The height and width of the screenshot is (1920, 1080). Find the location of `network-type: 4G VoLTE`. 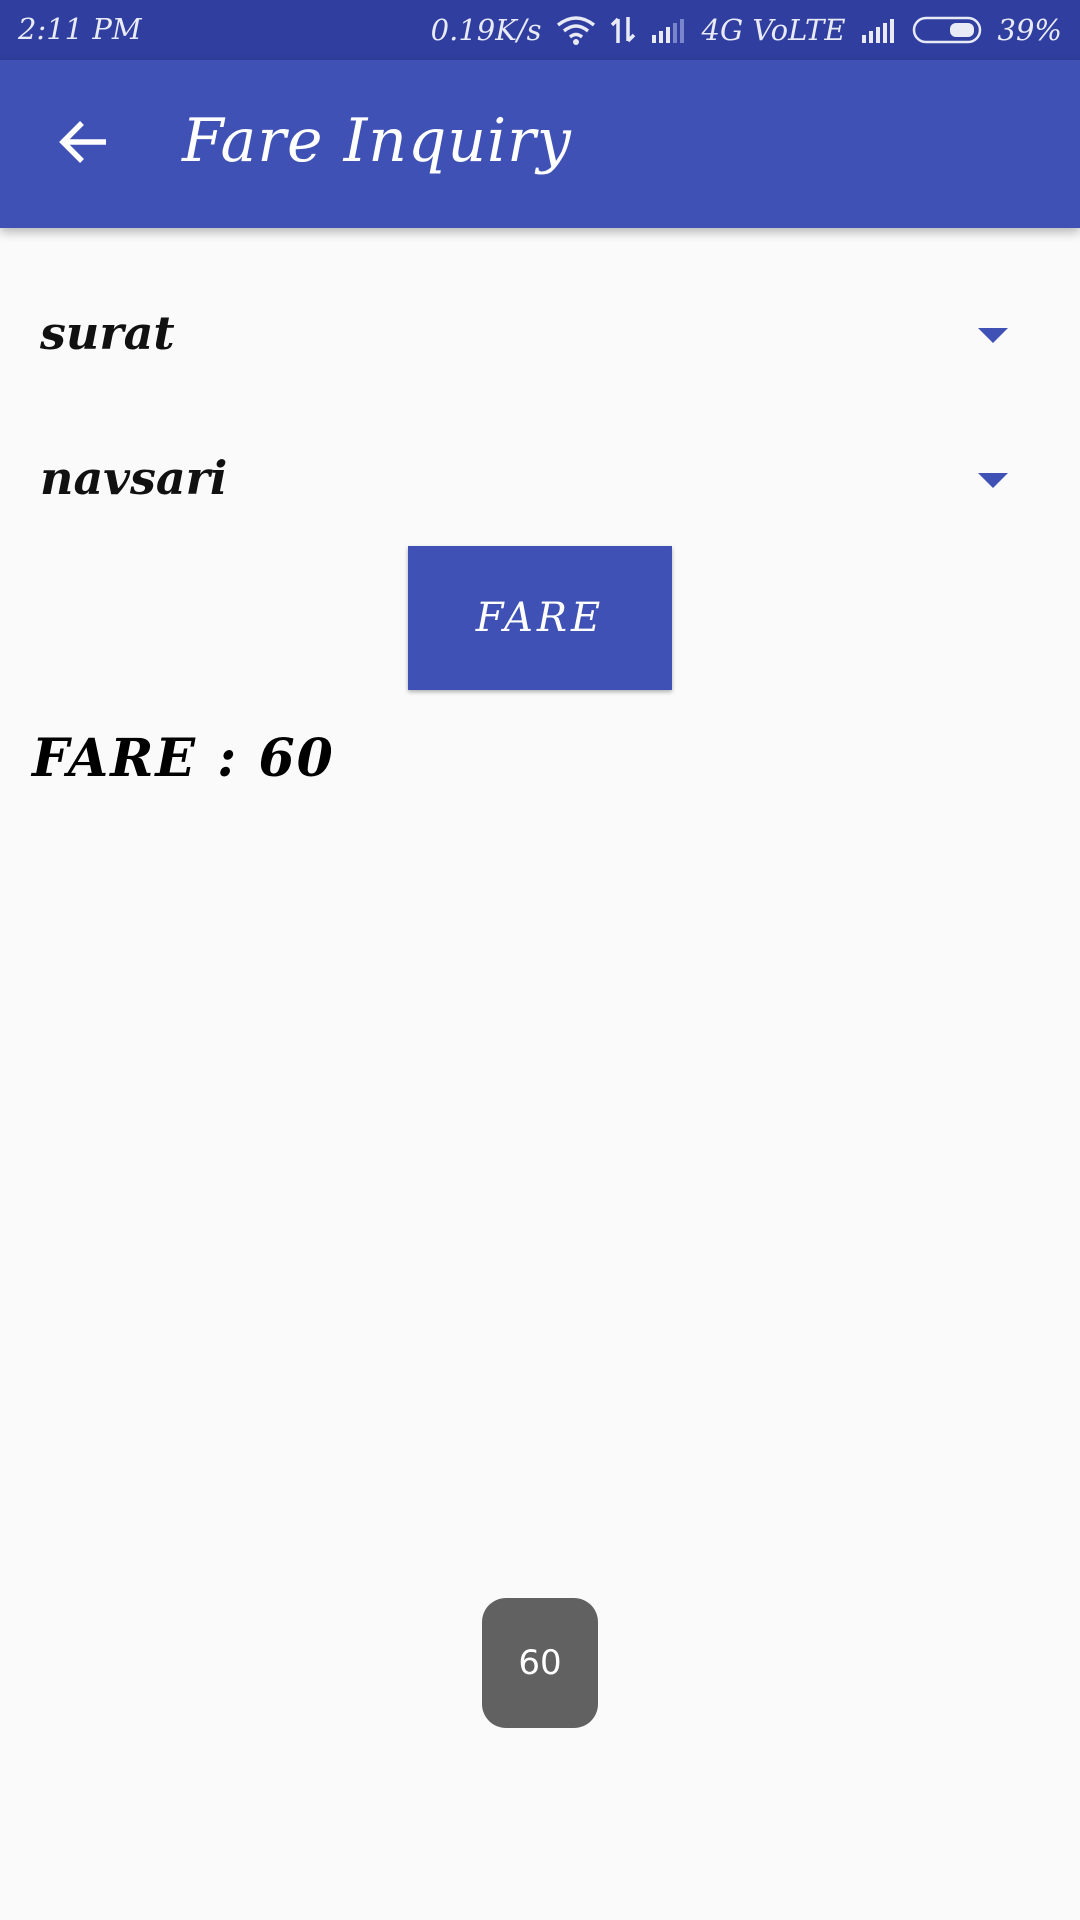

network-type: 4G VoLTE is located at coordinates (773, 30).